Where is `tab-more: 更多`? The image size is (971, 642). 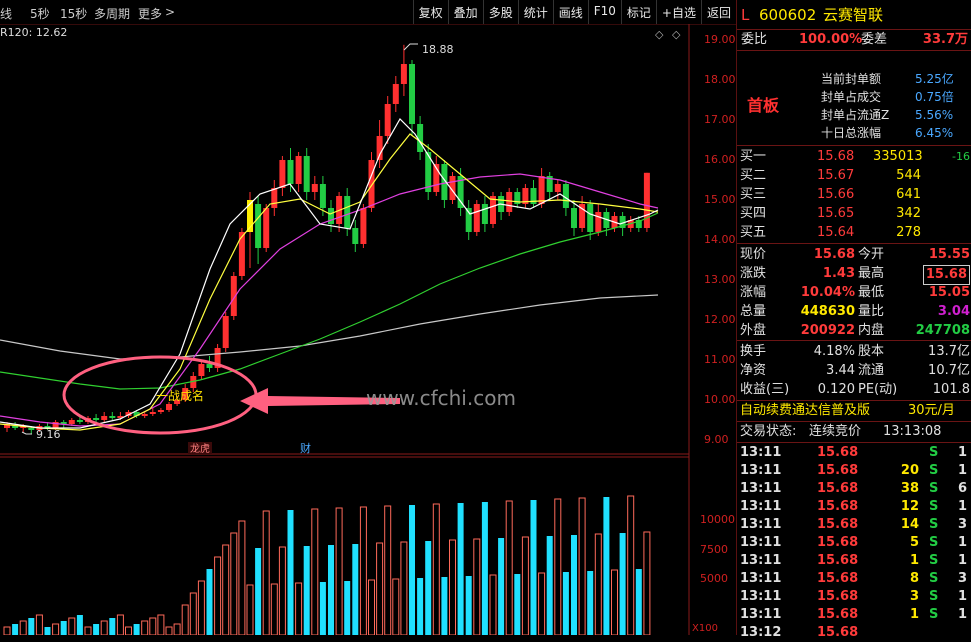
tab-more: 更多 is located at coordinates (150, 13).